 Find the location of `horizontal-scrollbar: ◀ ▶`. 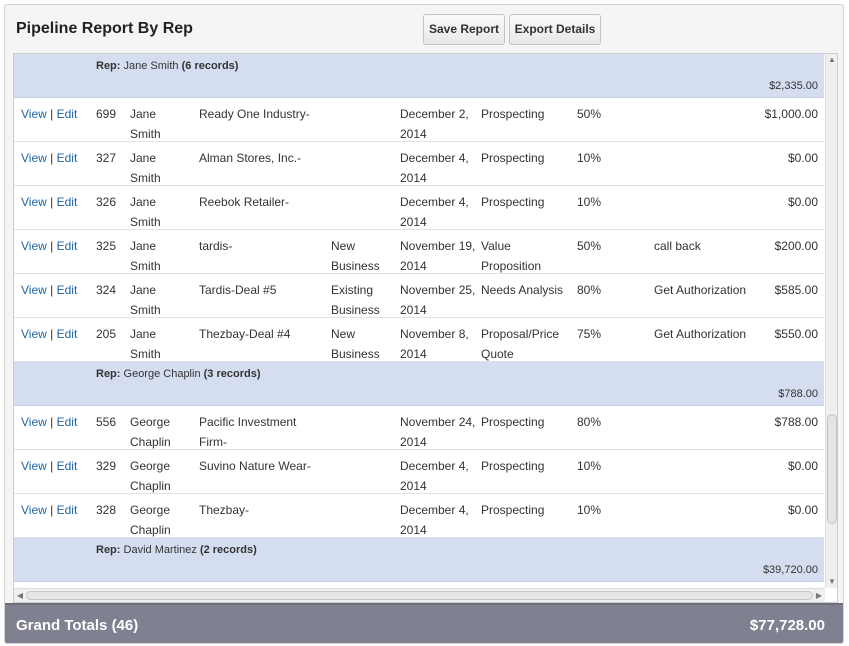

horizontal-scrollbar: ◀ ▶ is located at coordinates (419, 595).